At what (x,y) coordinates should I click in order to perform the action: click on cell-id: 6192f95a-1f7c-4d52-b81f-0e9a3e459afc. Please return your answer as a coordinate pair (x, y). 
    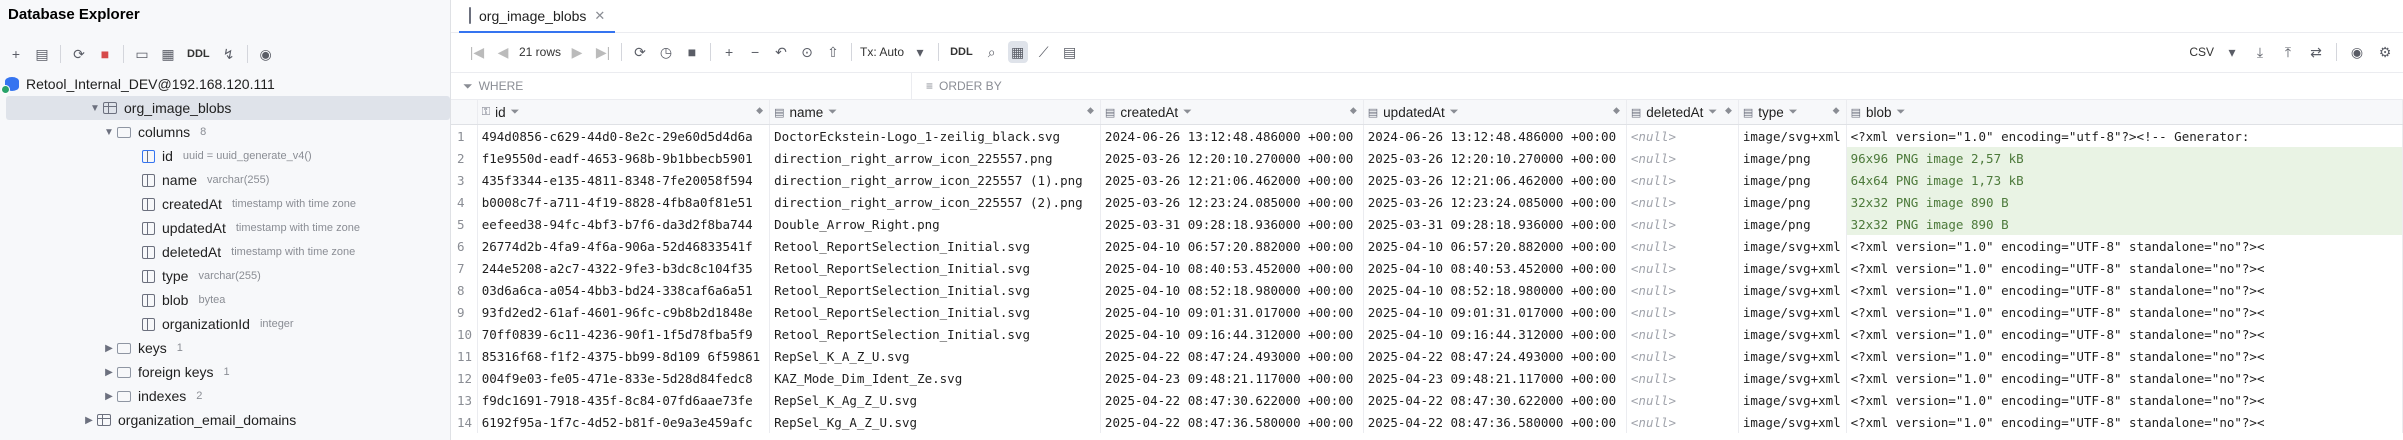
    Looking at the image, I should click on (624, 422).